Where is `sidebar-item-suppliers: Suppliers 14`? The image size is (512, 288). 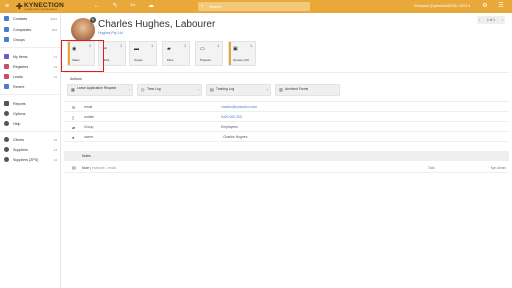 sidebar-item-suppliers: Suppliers 14 is located at coordinates (30, 149).